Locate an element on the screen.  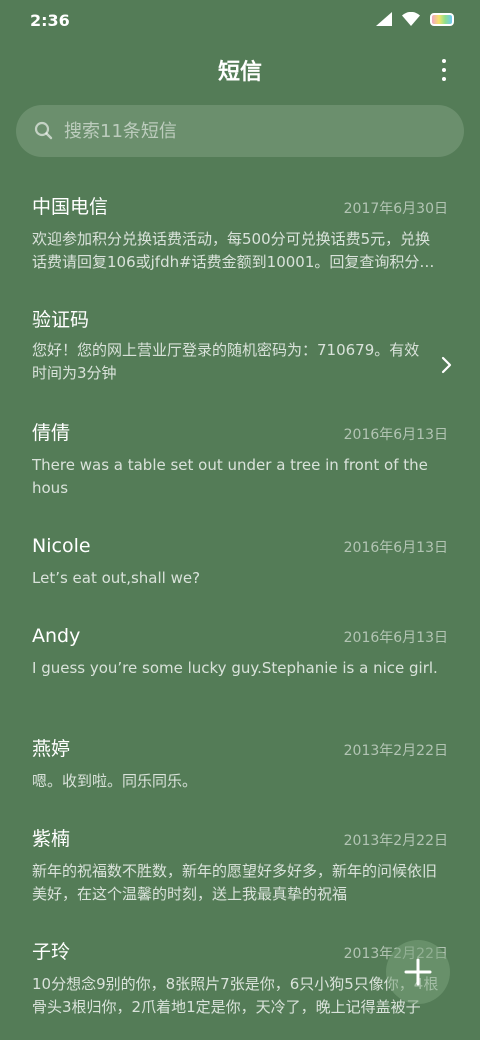
message-date: 2017年6月30日 is located at coordinates (395, 209).